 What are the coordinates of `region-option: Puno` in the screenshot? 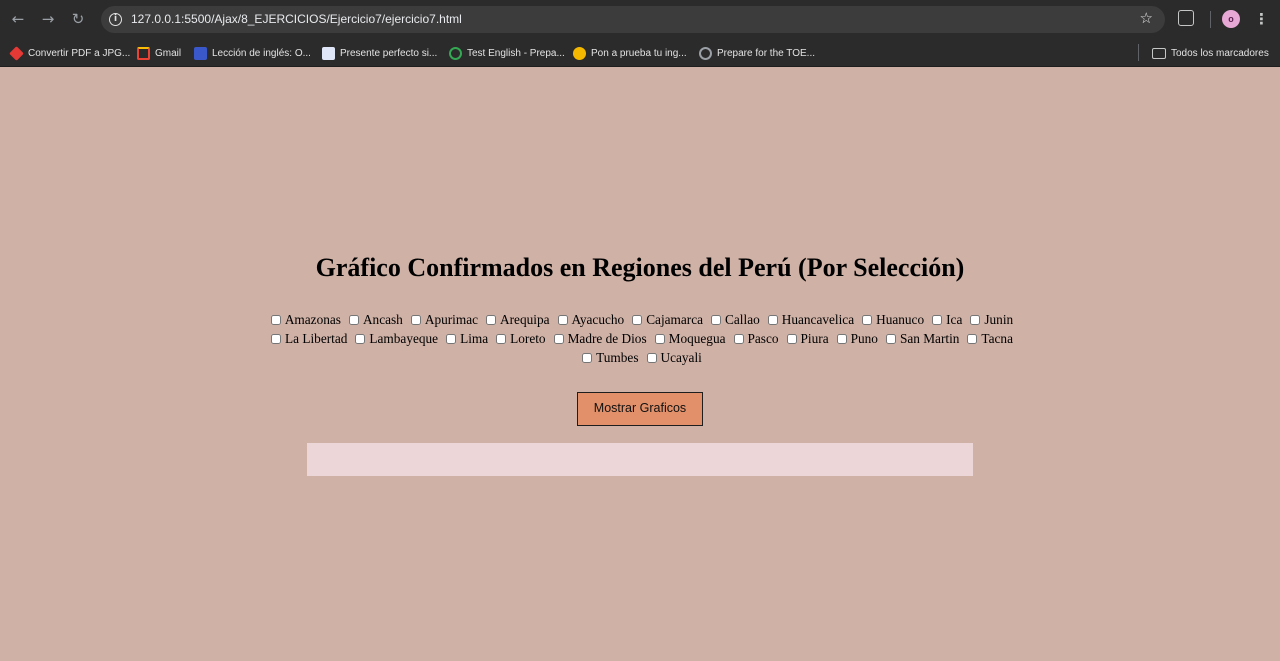 It's located at (855, 338).